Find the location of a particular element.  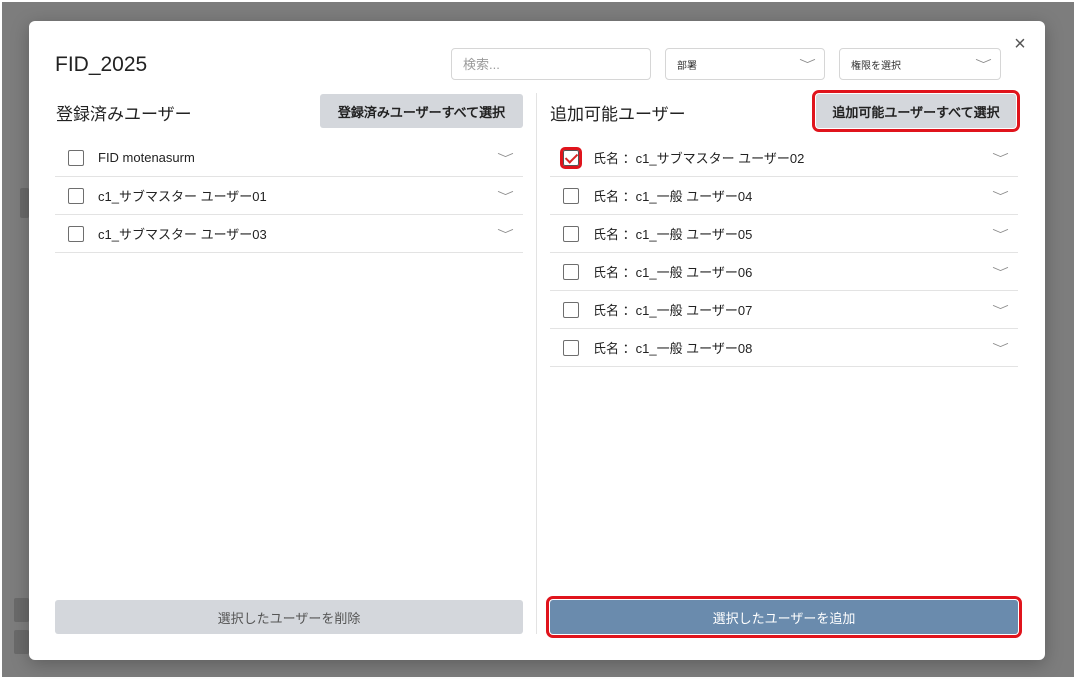

department-select: 部署 ﹀ is located at coordinates (745, 64).